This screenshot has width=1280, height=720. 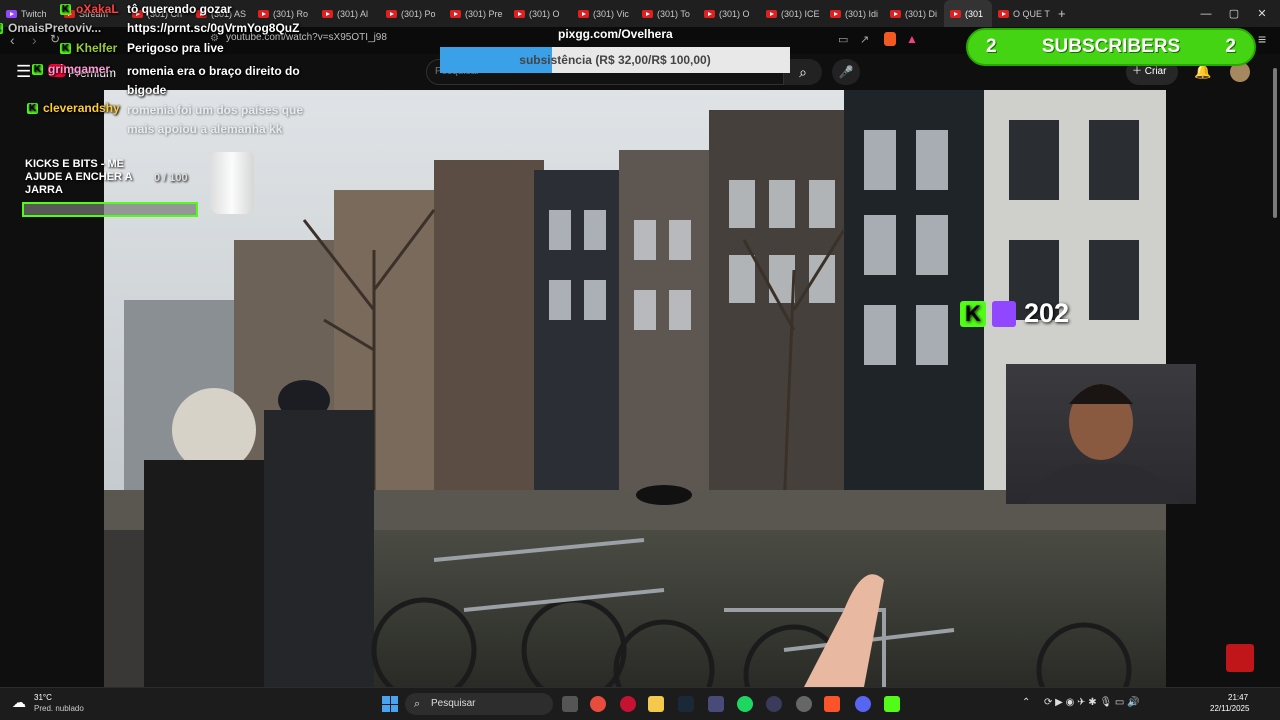 I want to click on new-tab-button: +, so click(x=1064, y=13).